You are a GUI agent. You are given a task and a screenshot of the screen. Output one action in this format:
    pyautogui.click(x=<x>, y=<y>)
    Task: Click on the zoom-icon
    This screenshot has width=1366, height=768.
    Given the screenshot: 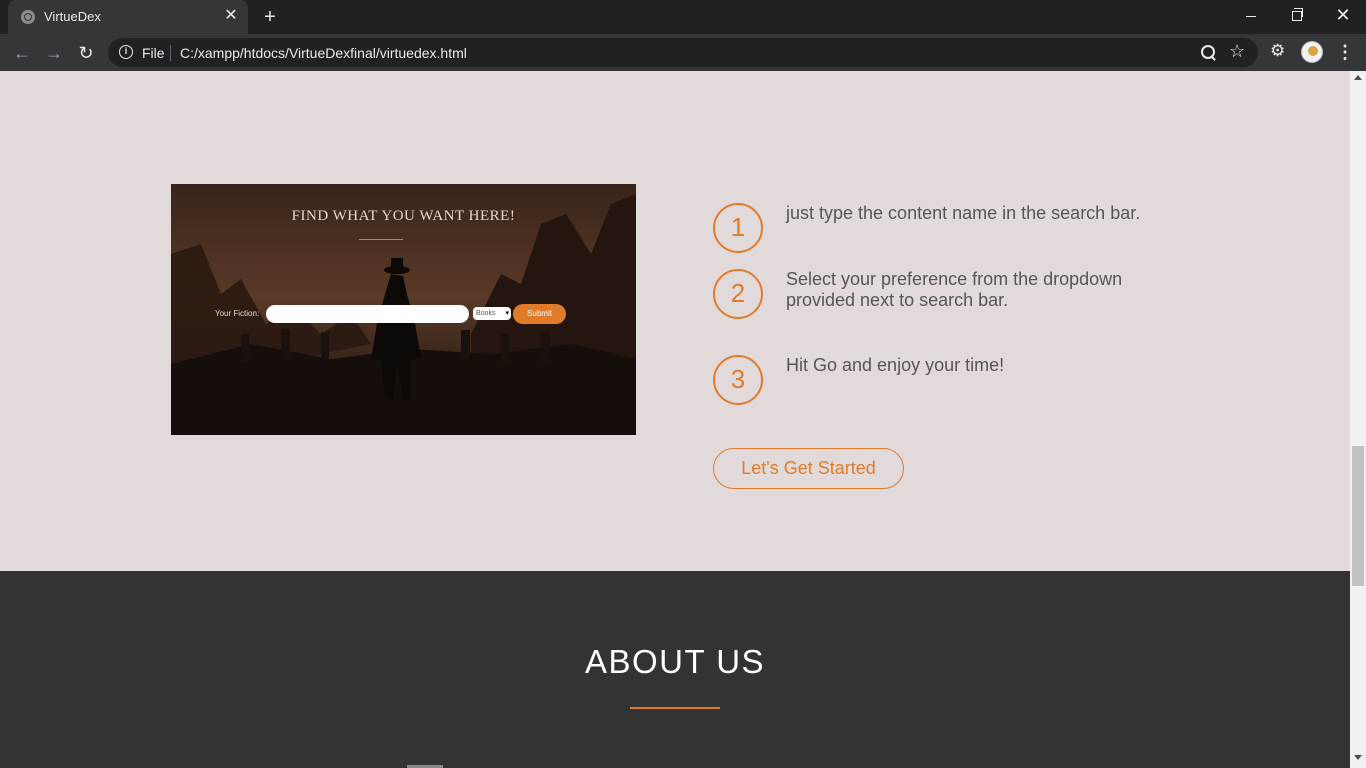 What is the action you would take?
    pyautogui.click(x=1209, y=53)
    